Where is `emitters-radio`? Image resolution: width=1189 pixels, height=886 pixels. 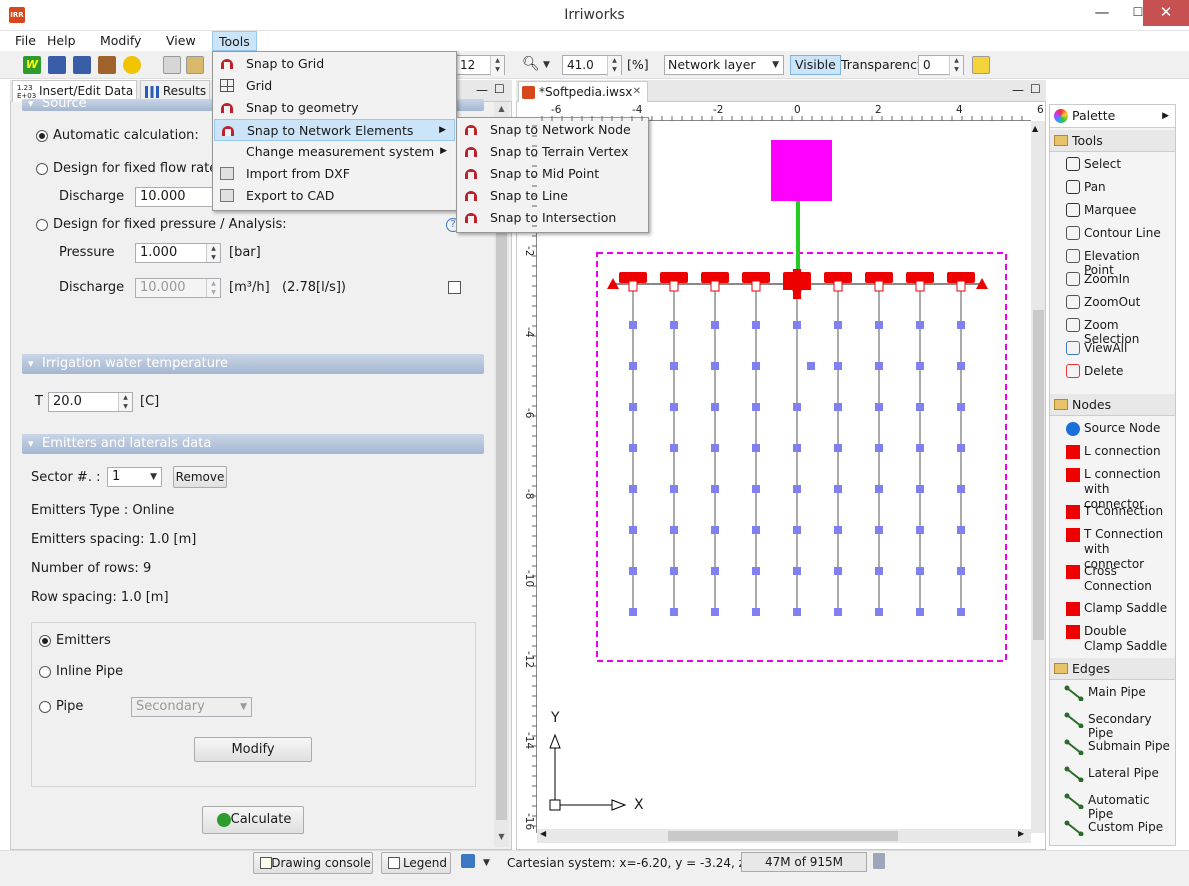 emitters-radio is located at coordinates (45, 641).